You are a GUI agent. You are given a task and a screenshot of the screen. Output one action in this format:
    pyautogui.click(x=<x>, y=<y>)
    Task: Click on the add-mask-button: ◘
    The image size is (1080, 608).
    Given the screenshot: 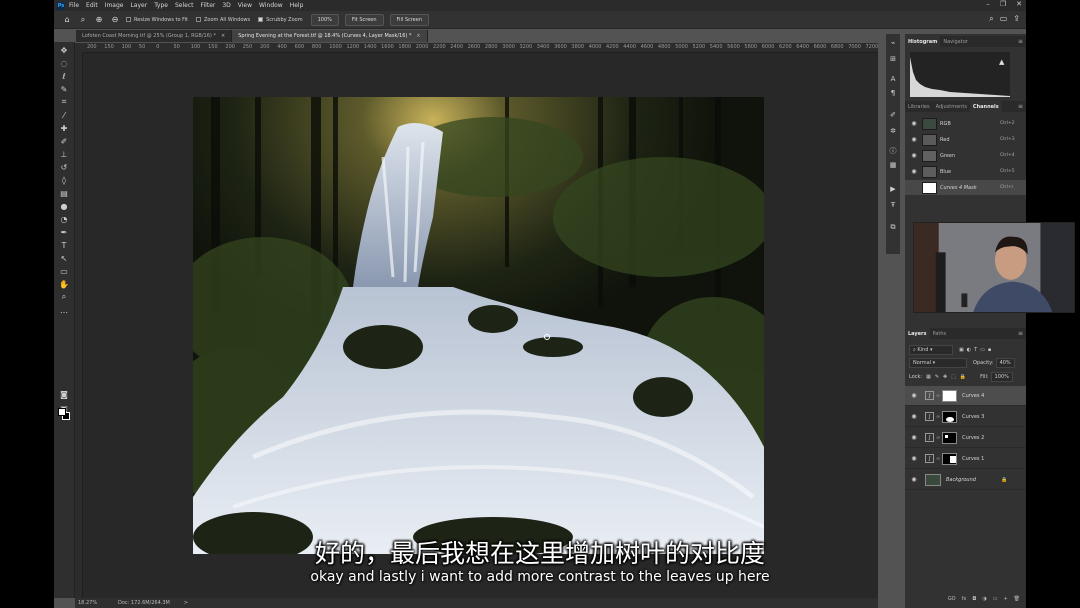 What is the action you would take?
    pyautogui.click(x=974, y=601)
    